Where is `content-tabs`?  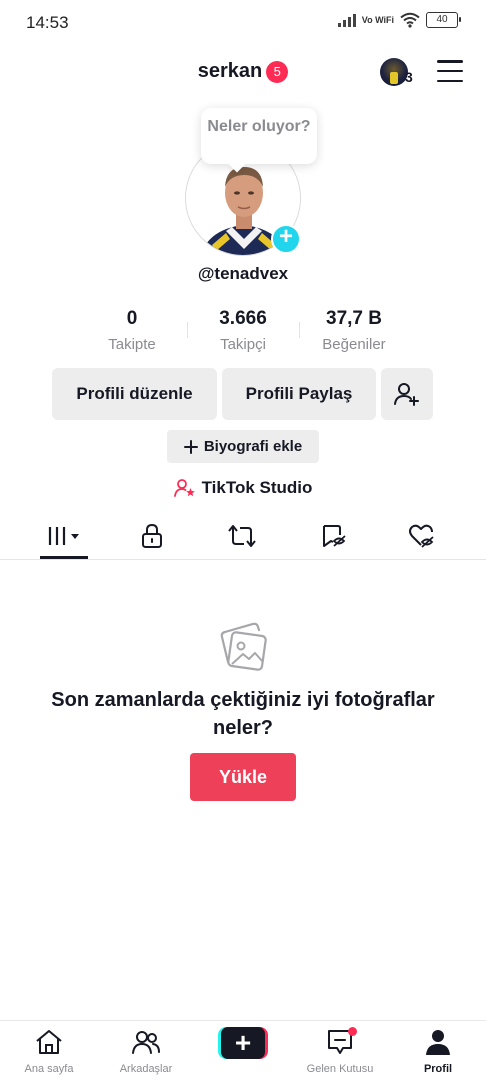 content-tabs is located at coordinates (243, 536).